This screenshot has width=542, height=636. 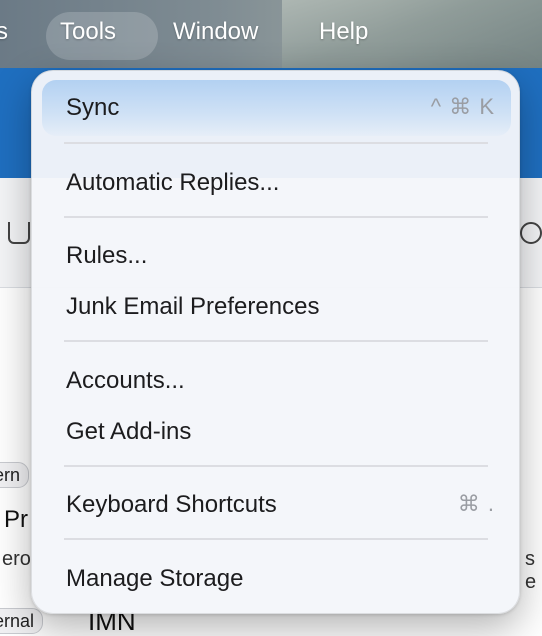 I want to click on message-preview-right: s e, so click(x=531, y=570).